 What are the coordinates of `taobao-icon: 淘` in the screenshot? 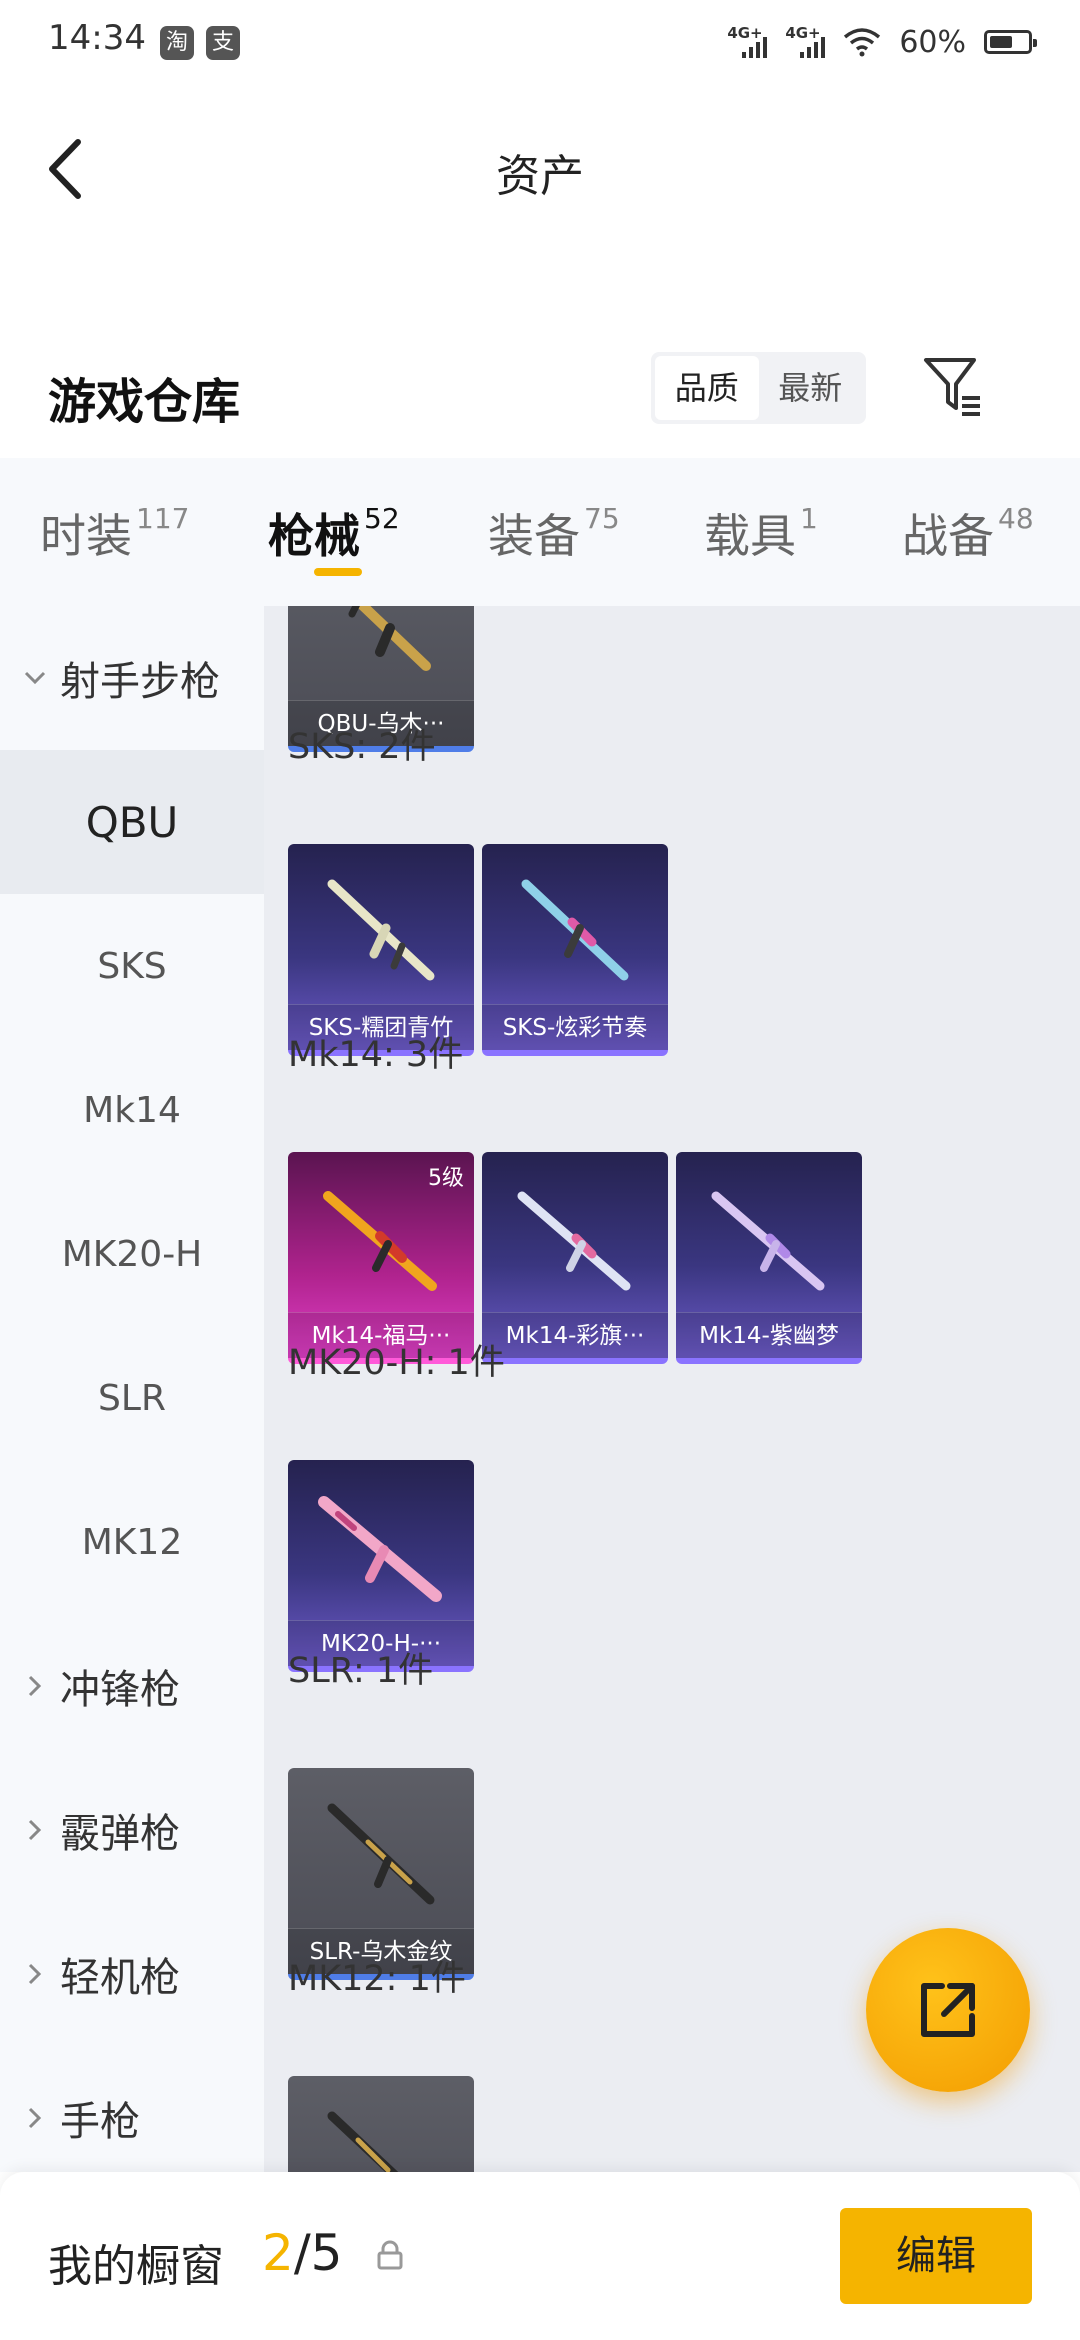 It's located at (177, 43).